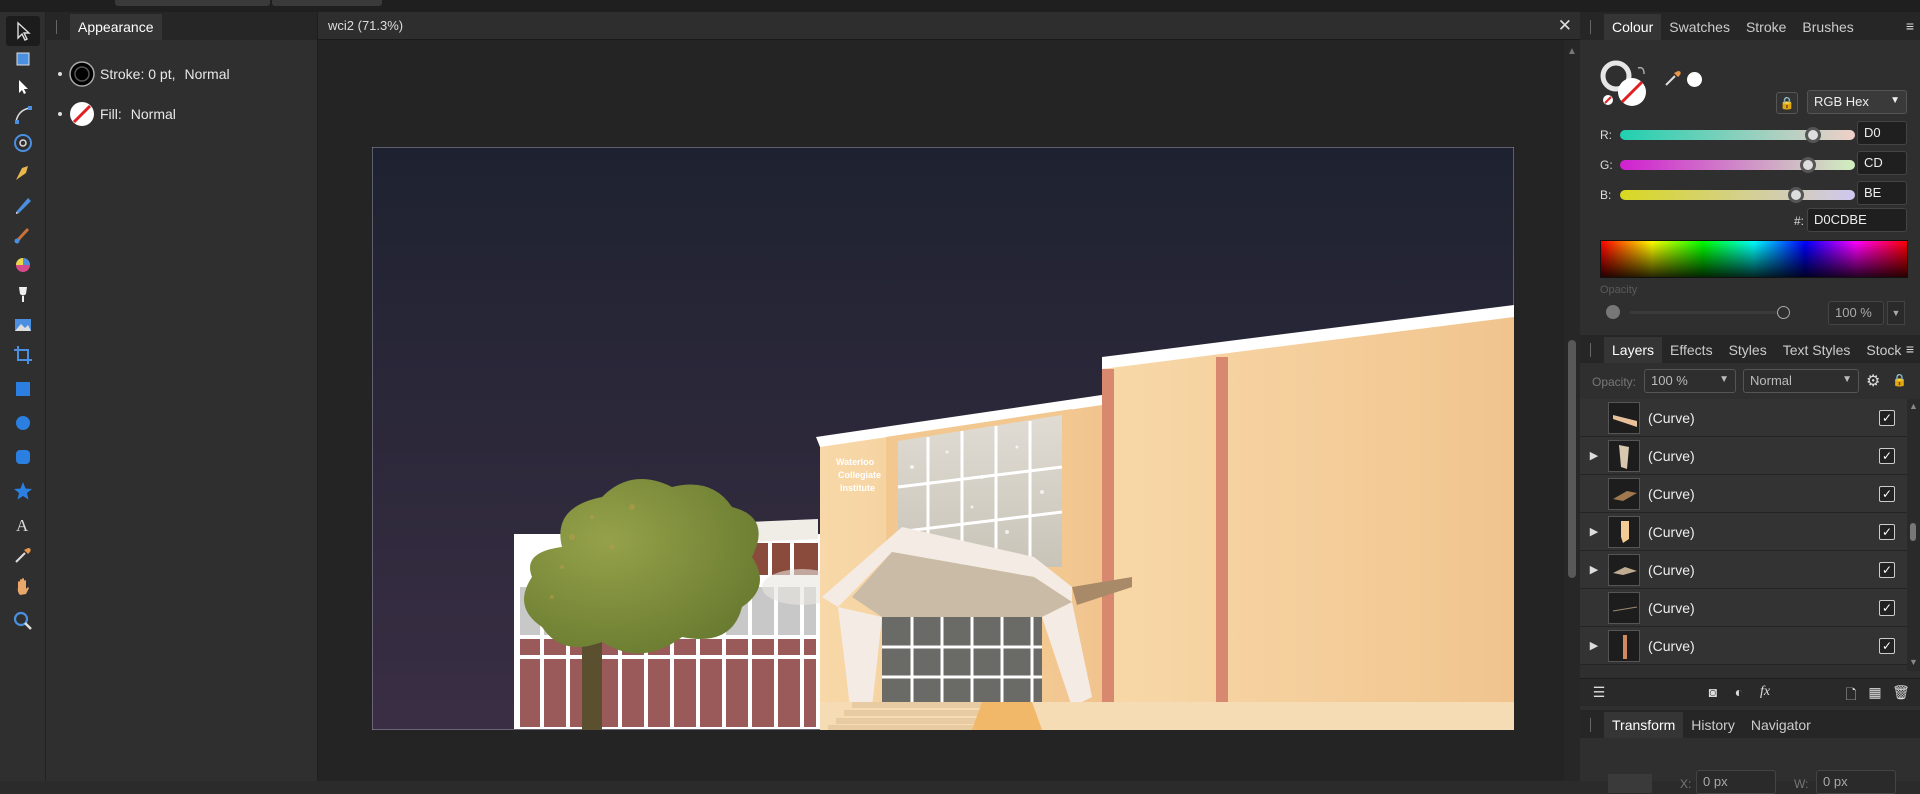  What do you see at coordinates (23, 143) in the screenshot?
I see `point-transform-icon` at bounding box center [23, 143].